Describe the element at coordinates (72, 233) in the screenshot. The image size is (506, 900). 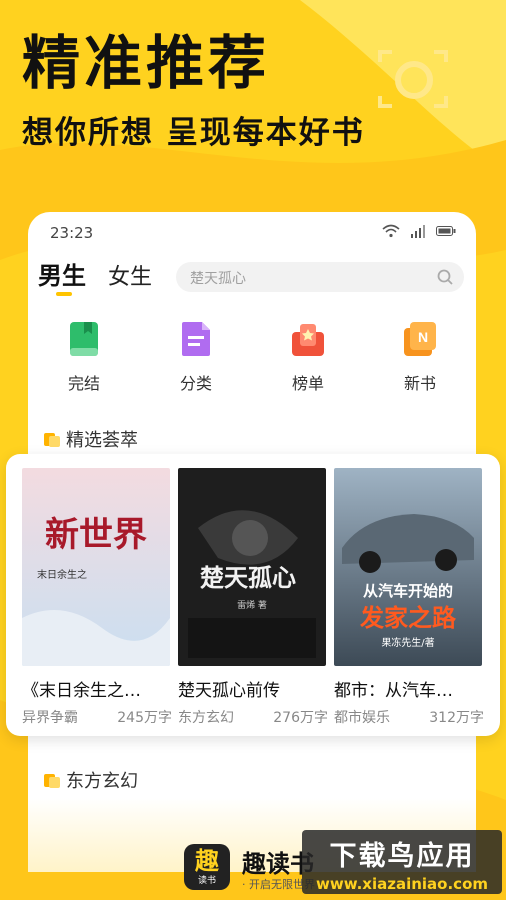
I see `status-time: 23:23` at that location.